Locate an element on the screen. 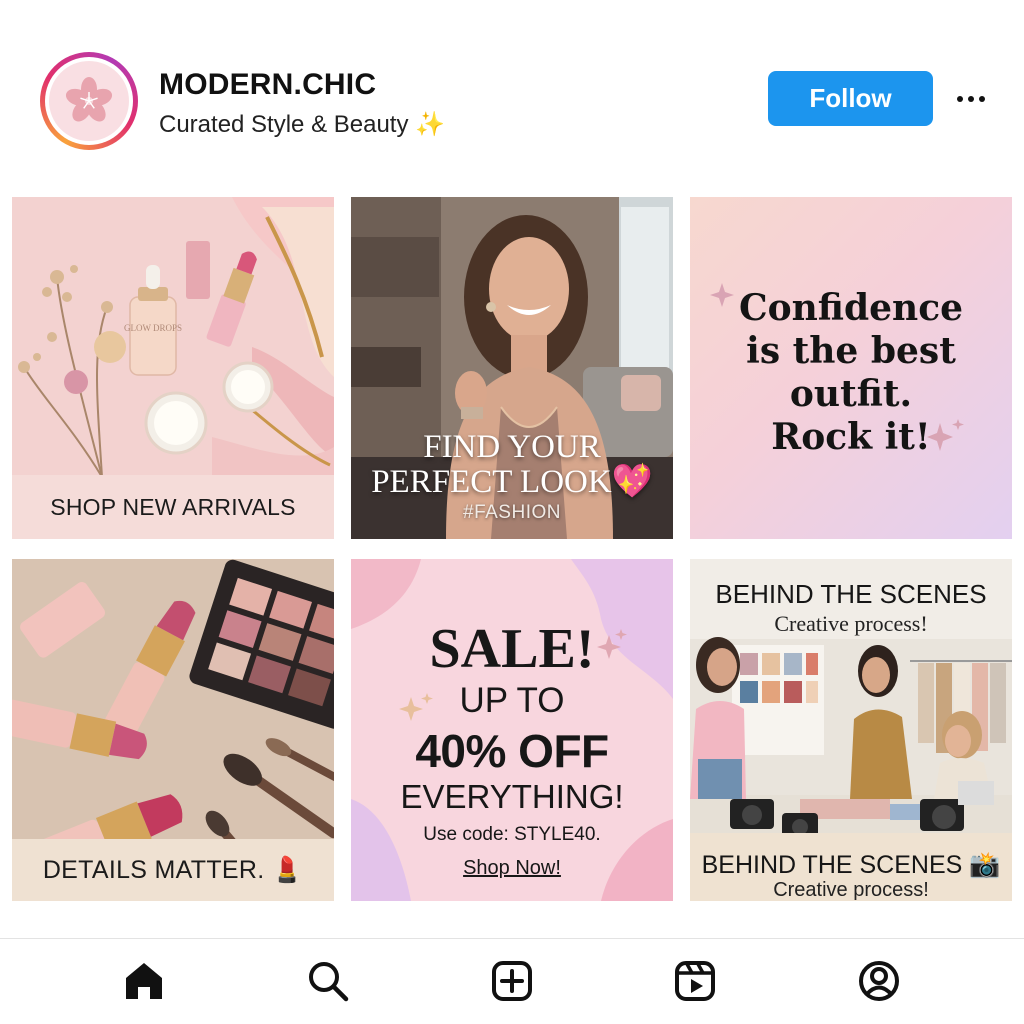  sale-headline: SALE! is located at coordinates (512, 649).